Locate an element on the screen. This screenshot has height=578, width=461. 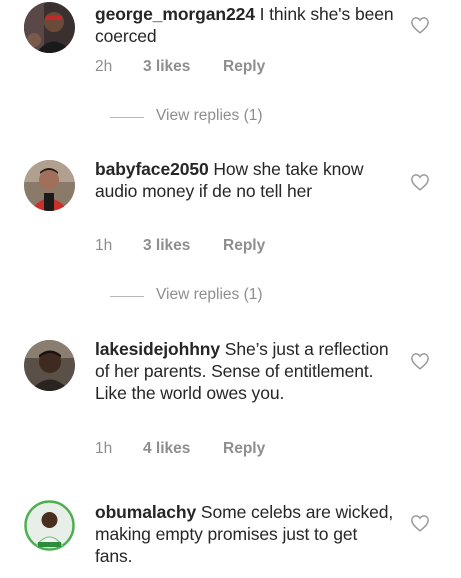
comment-meta: 1h 3 likes Reply is located at coordinates (180, 246).